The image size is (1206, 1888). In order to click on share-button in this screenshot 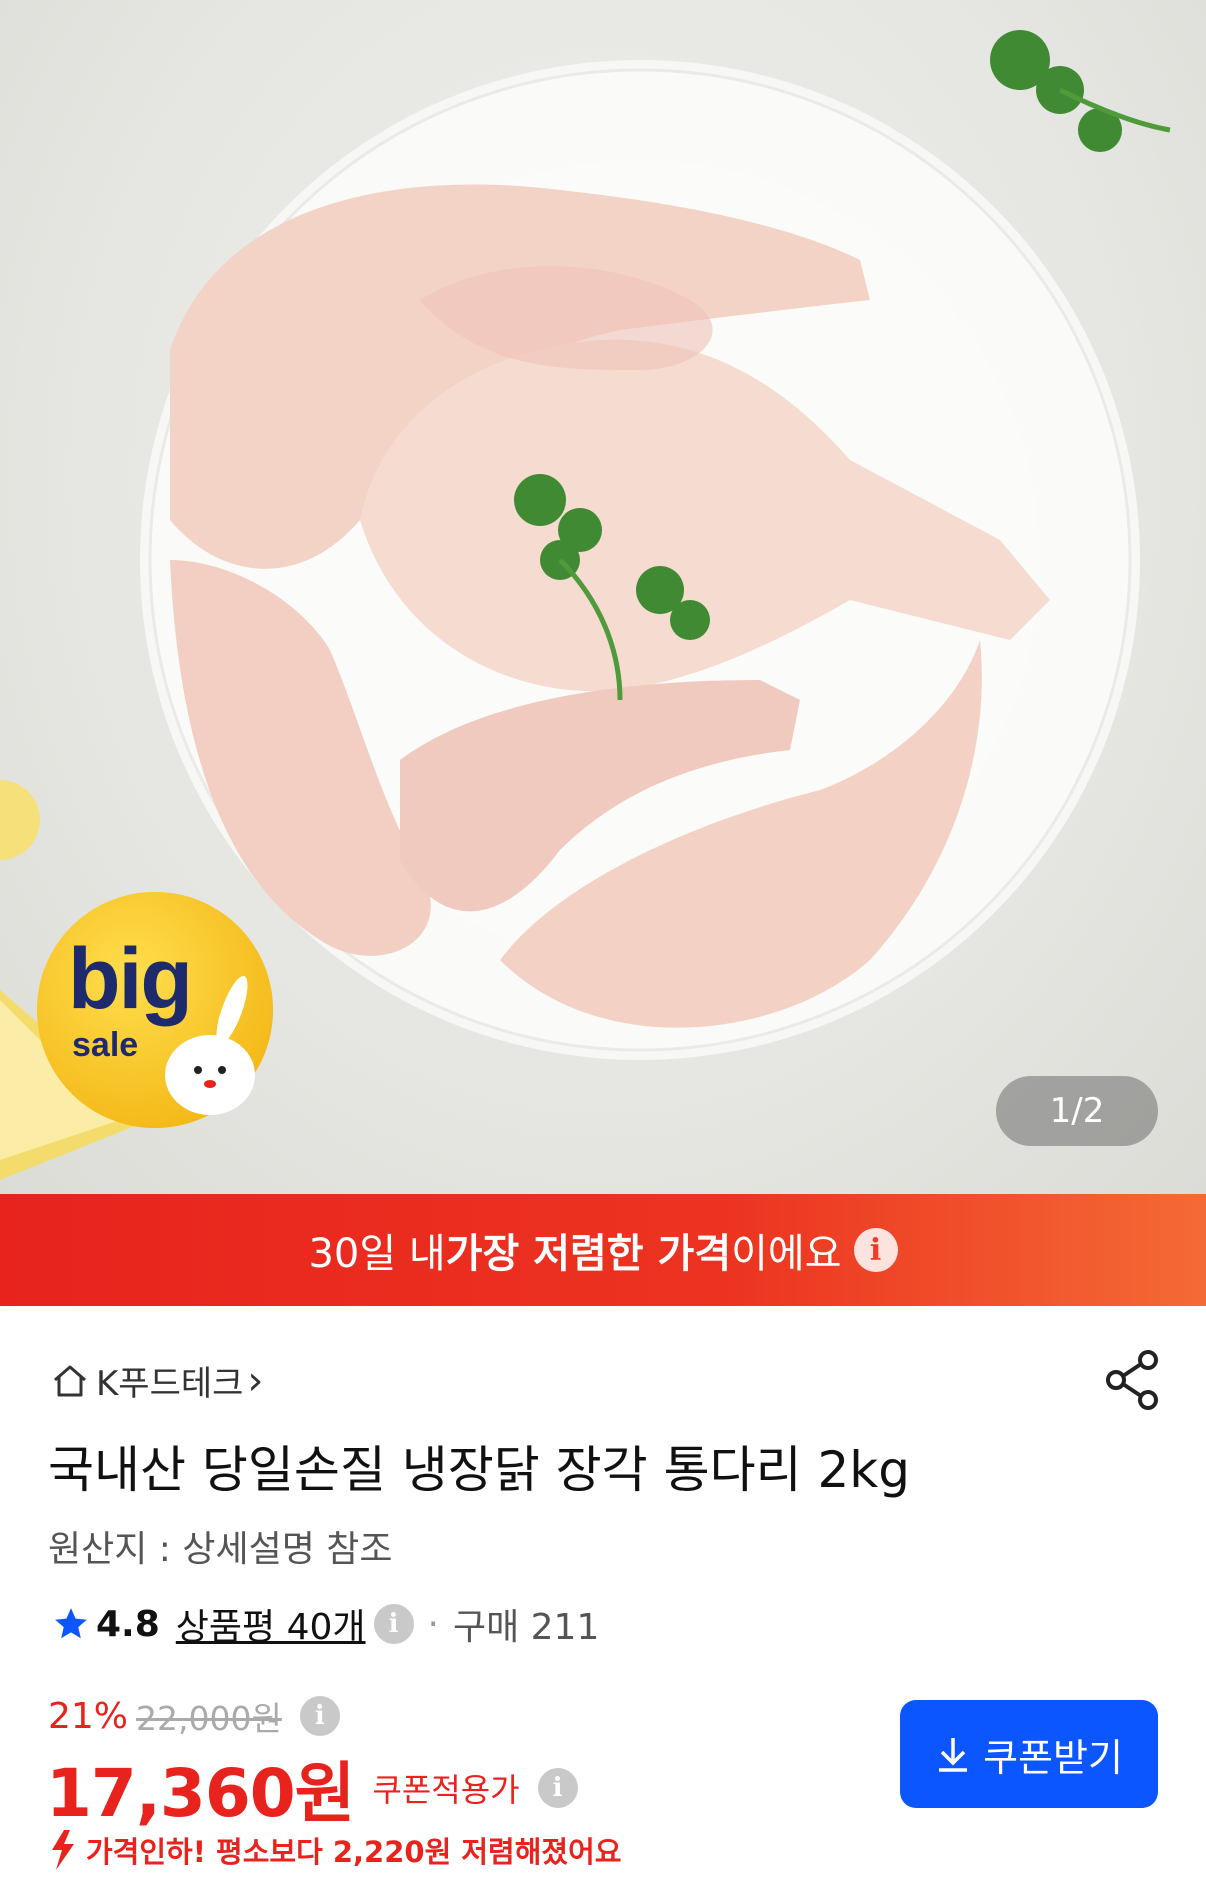, I will do `click(1132, 1382)`.